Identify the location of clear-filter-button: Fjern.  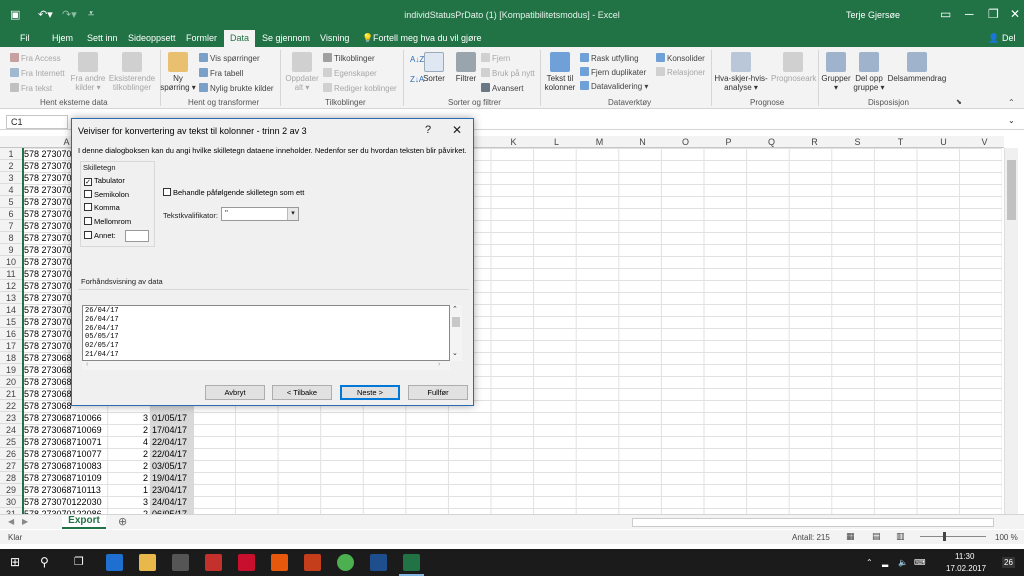
(495, 58).